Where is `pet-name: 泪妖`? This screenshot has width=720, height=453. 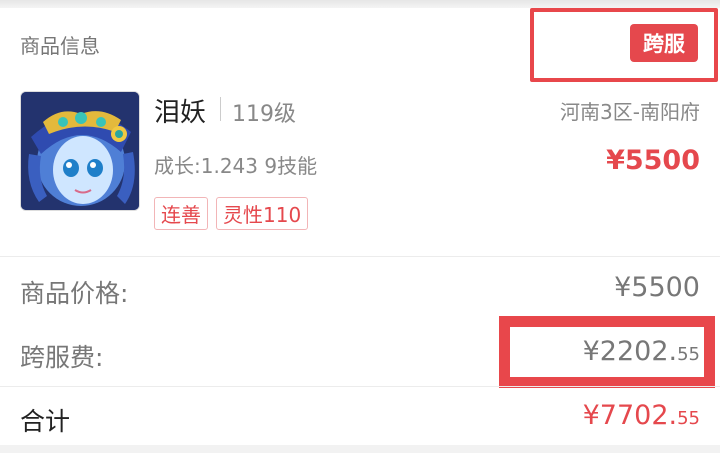 pet-name: 泪妖 is located at coordinates (180, 113).